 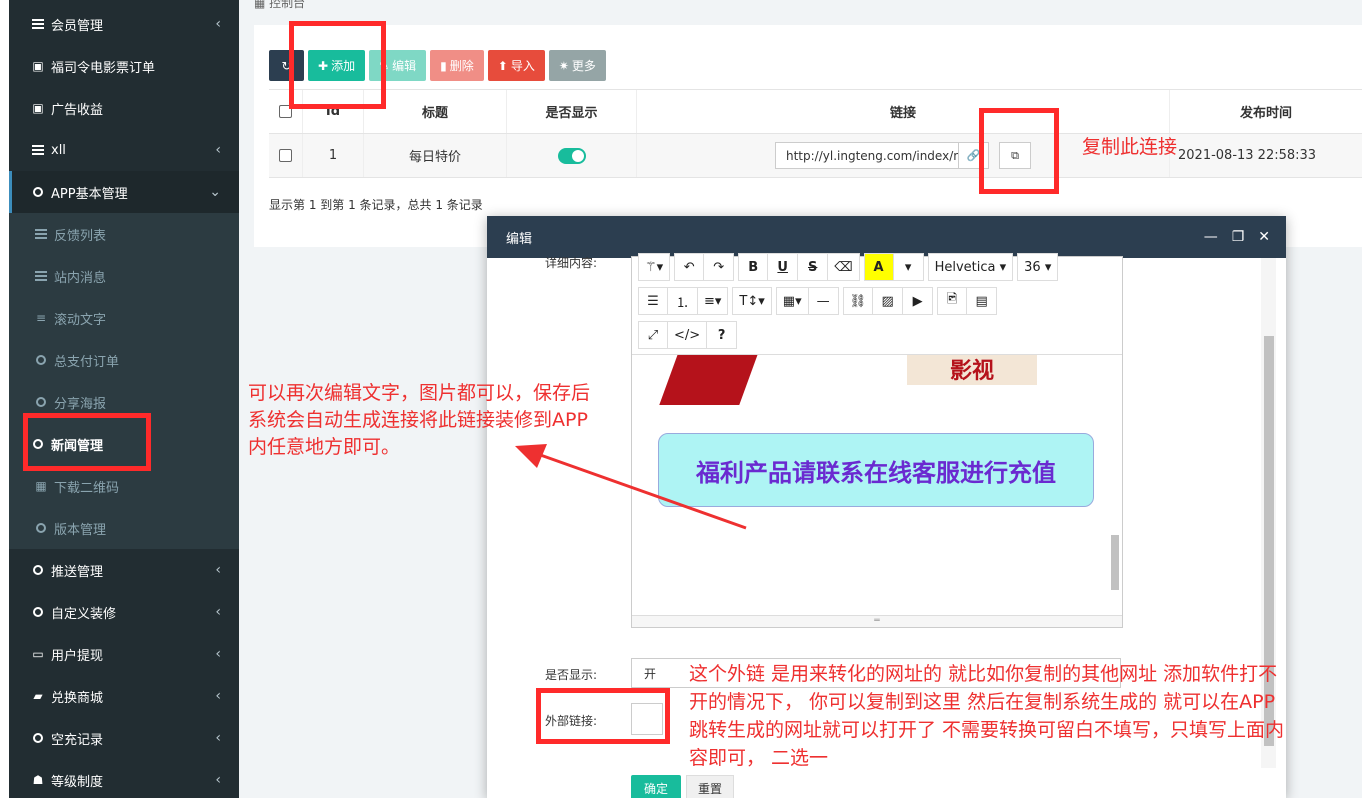 What do you see at coordinates (124, 696) in the screenshot?
I see `sidebar-item-shop: ▰ 兑换商城 ‹` at bounding box center [124, 696].